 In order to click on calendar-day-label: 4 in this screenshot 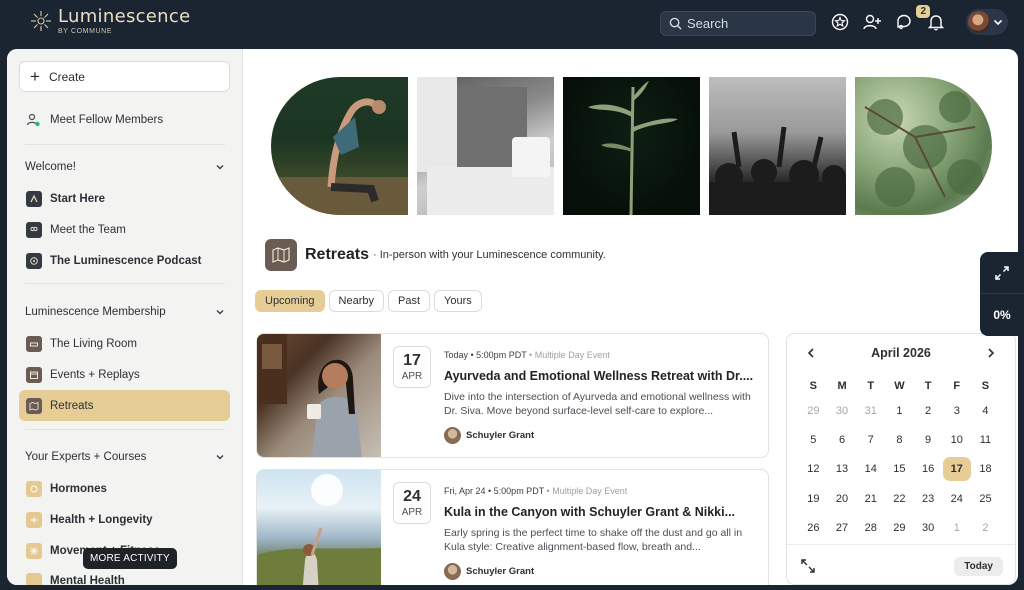, I will do `click(985, 410)`.